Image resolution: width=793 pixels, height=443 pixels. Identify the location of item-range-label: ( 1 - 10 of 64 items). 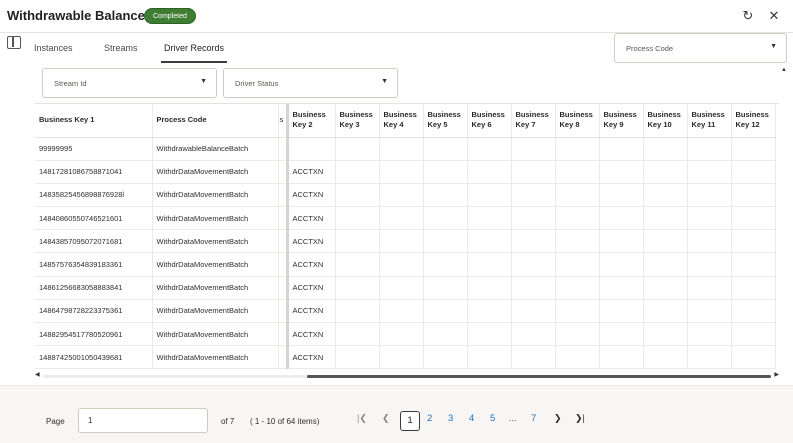
(285, 421).